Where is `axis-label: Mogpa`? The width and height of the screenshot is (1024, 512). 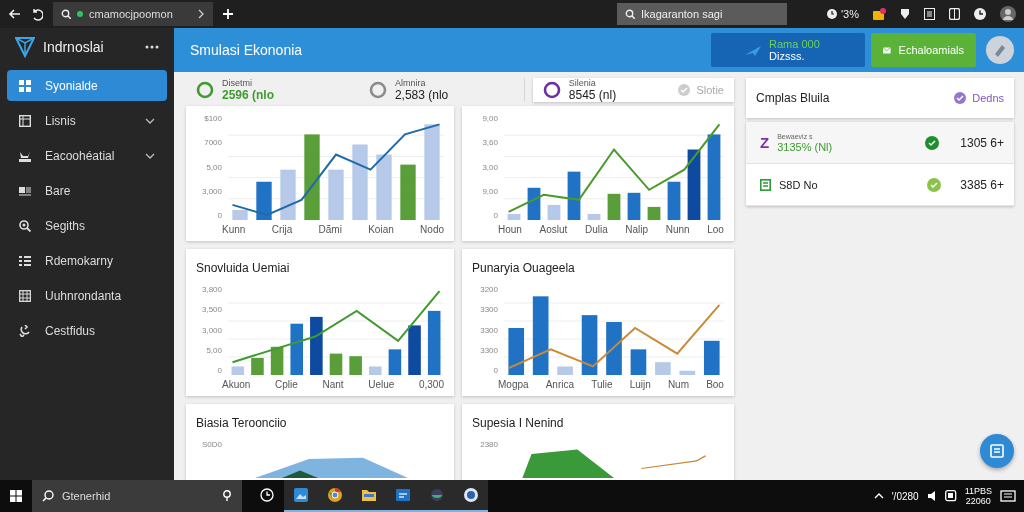 axis-label: Mogpa is located at coordinates (513, 384).